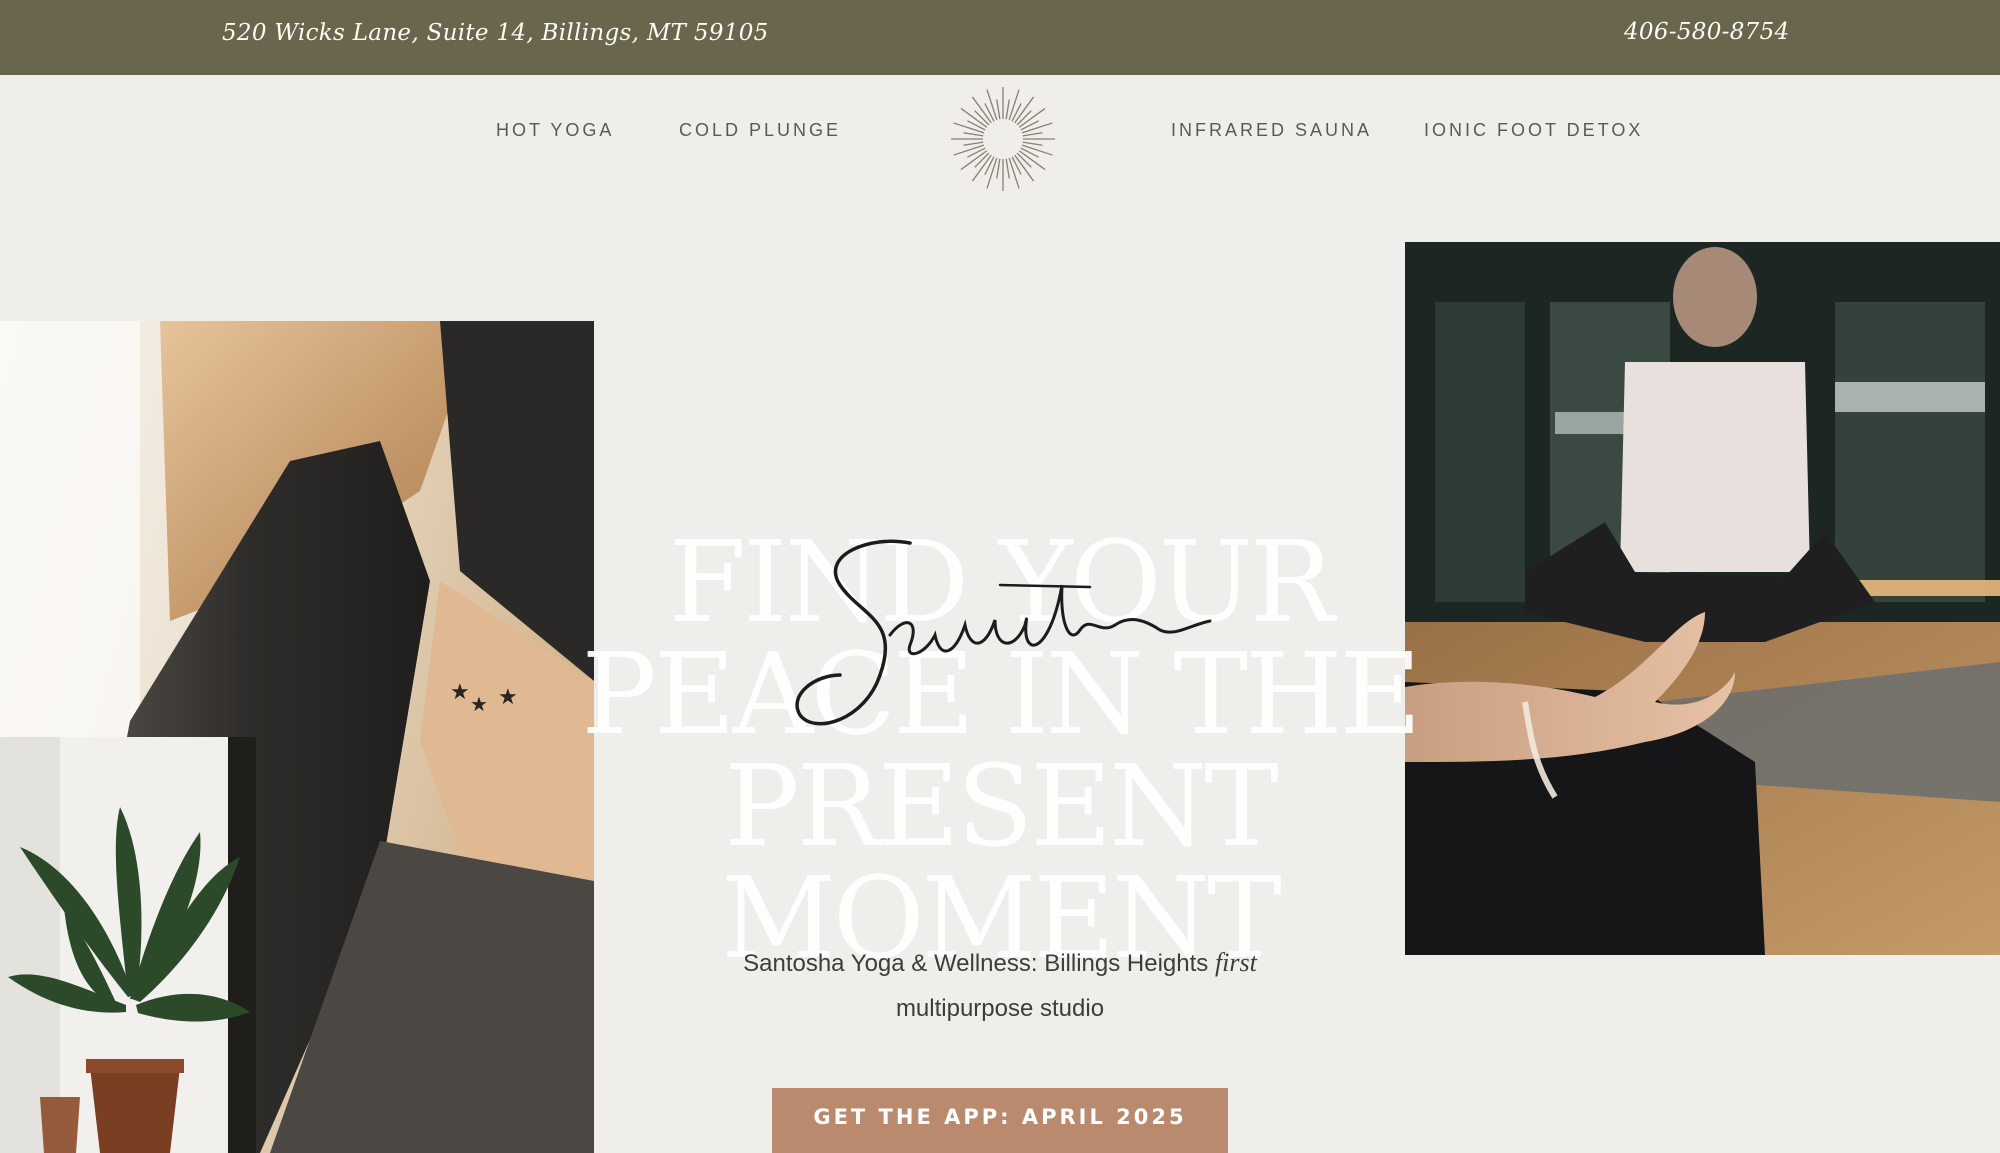 This screenshot has width=2000, height=1153. I want to click on headline-line-3: PRESENT, so click(1001, 807).